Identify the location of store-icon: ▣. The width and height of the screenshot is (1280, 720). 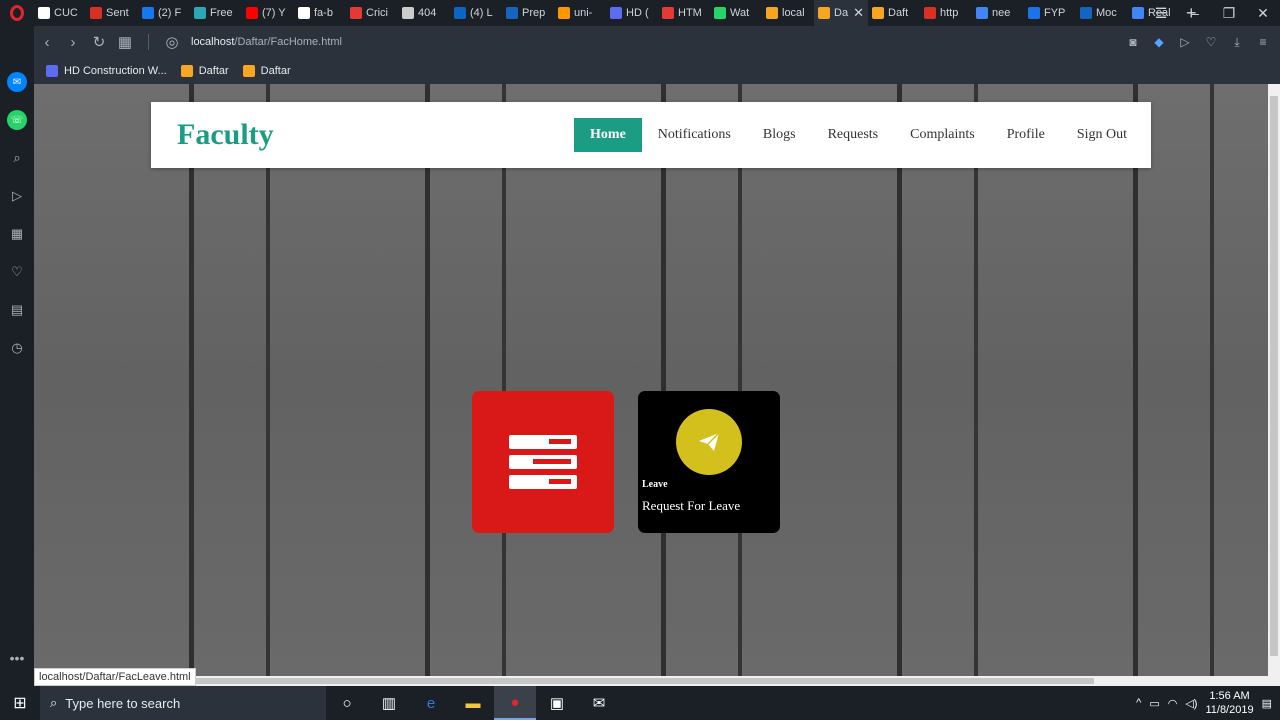
(557, 703).